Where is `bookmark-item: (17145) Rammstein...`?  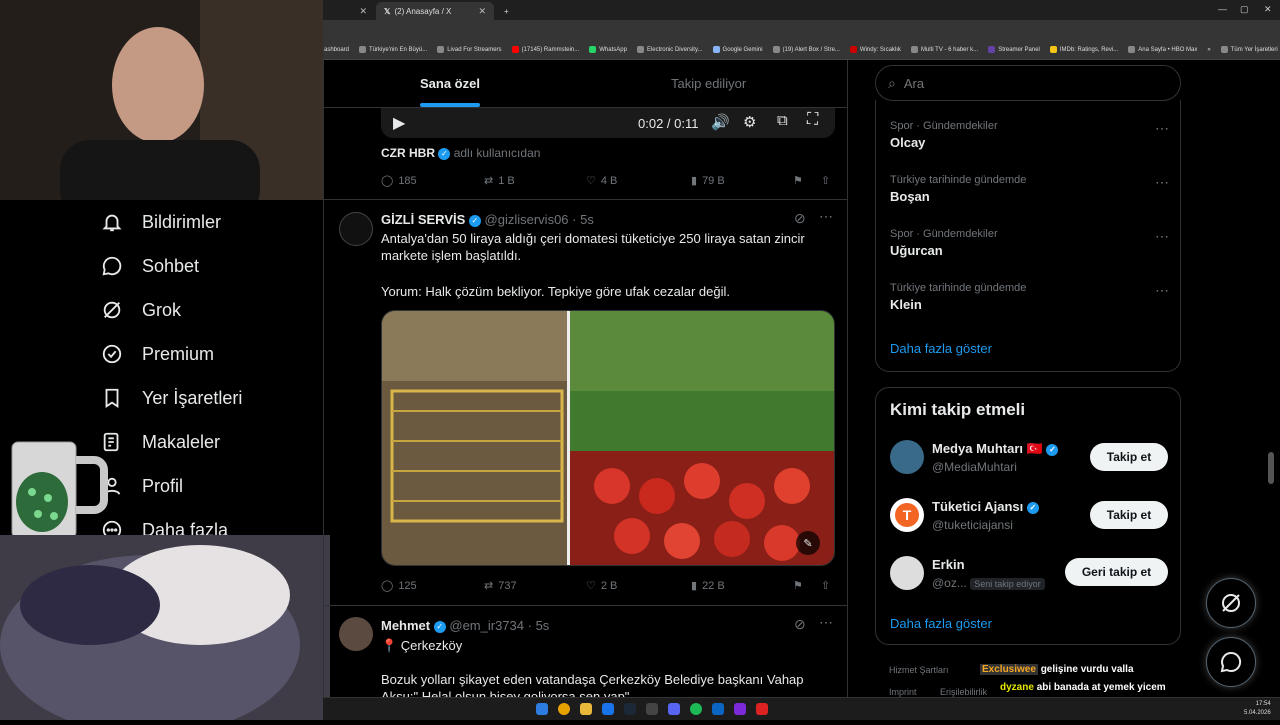
bookmark-item: (17145) Rammstein... is located at coordinates (545, 49).